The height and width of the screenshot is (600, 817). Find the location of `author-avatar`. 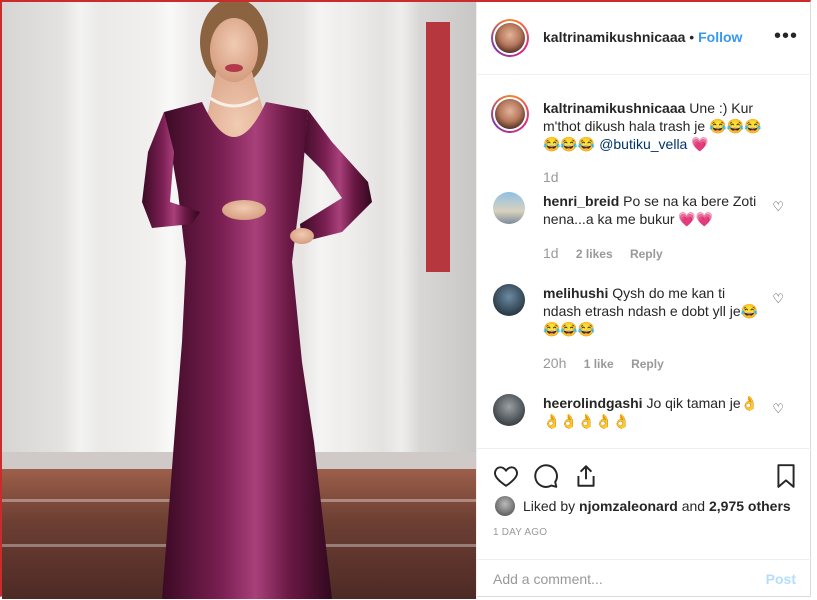

author-avatar is located at coordinates (510, 38).